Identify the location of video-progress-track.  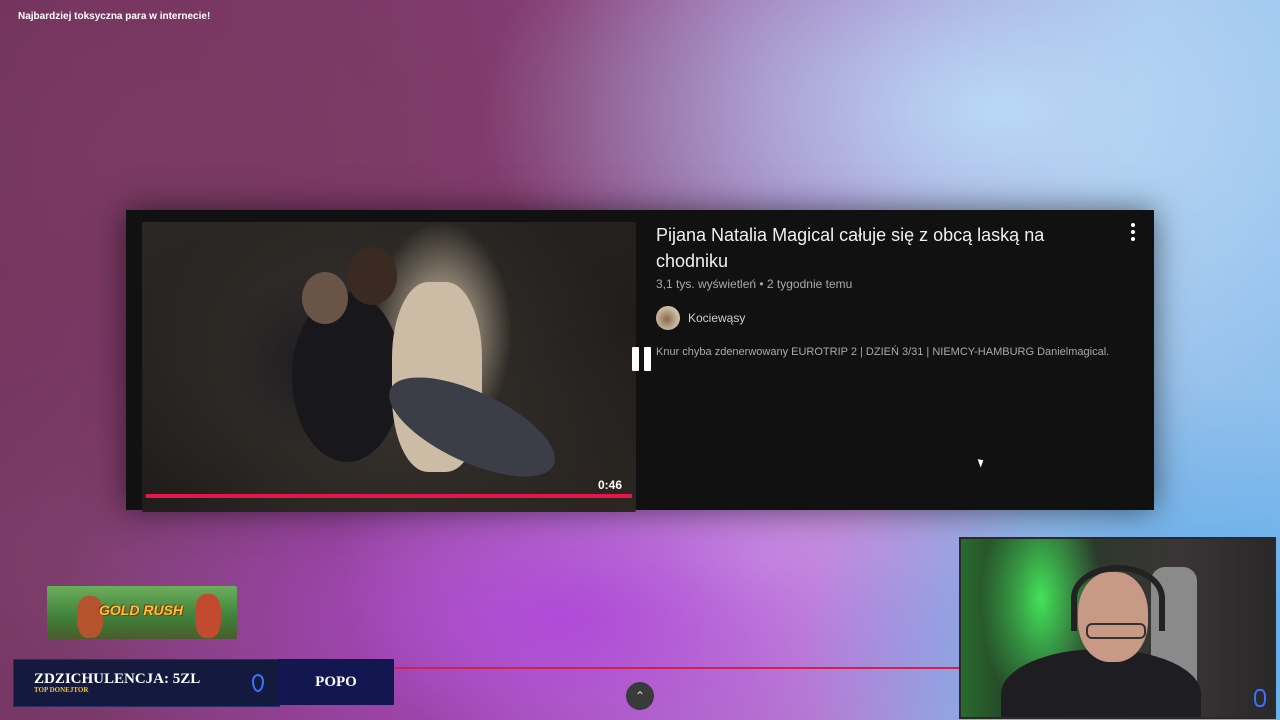
(389, 496).